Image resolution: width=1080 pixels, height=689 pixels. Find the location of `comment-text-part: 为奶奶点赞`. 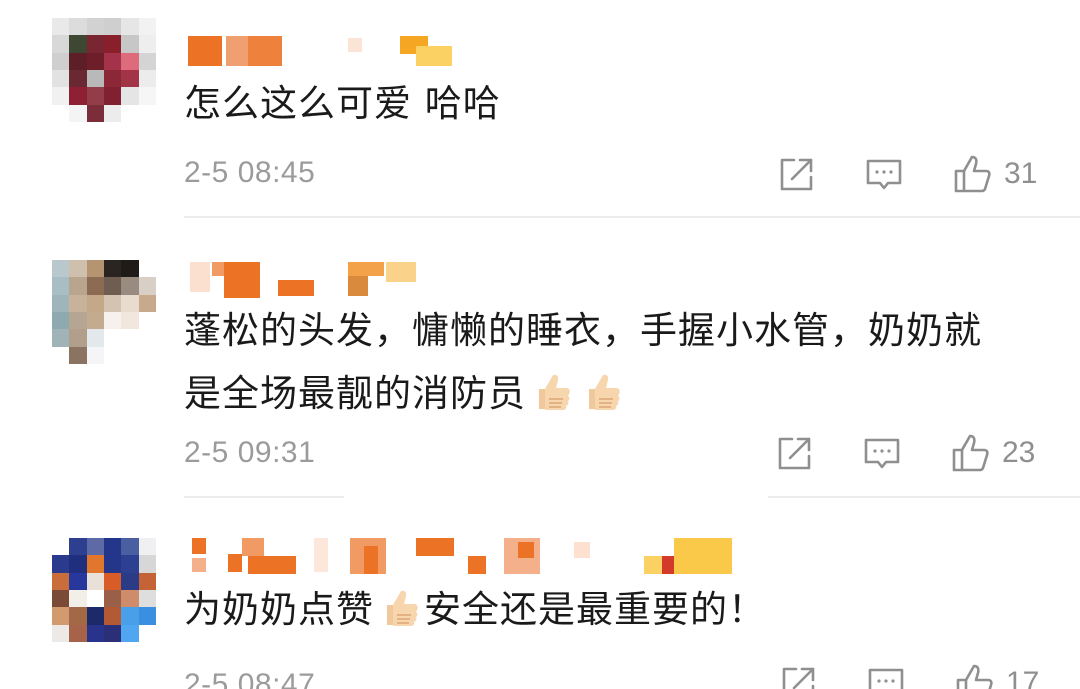

comment-text-part: 为奶奶点赞 is located at coordinates (279, 609).